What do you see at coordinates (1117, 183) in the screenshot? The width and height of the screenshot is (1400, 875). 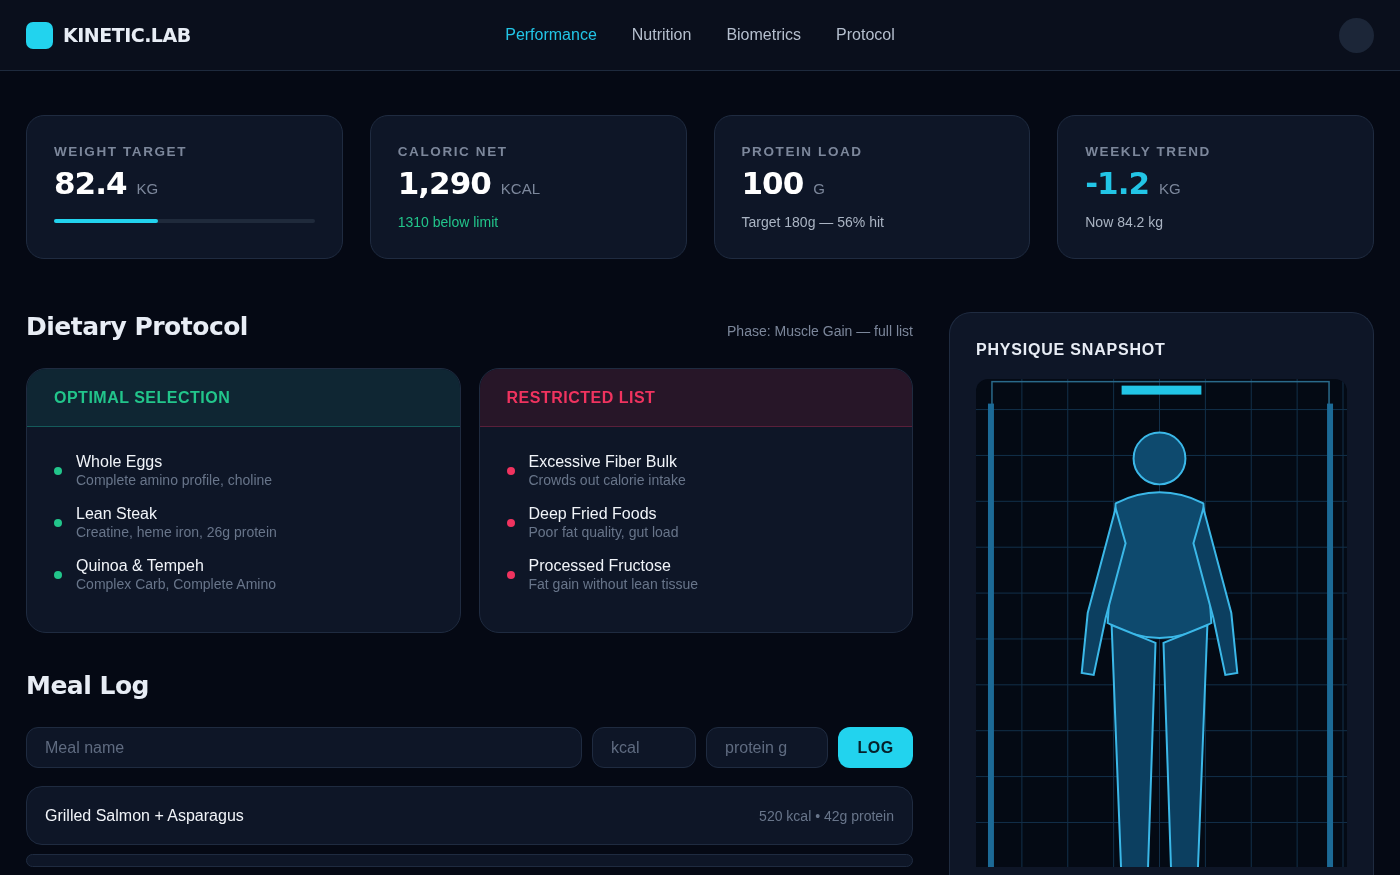 I see `stat-value: -1.2` at bounding box center [1117, 183].